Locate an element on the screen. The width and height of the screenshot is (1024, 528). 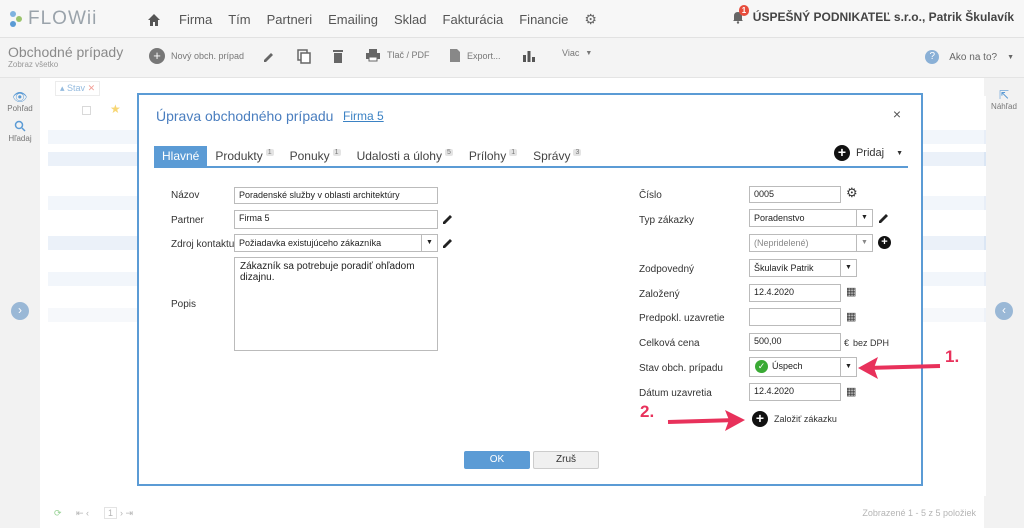
annotation-number-2: 2. is located at coordinates (647, 411).